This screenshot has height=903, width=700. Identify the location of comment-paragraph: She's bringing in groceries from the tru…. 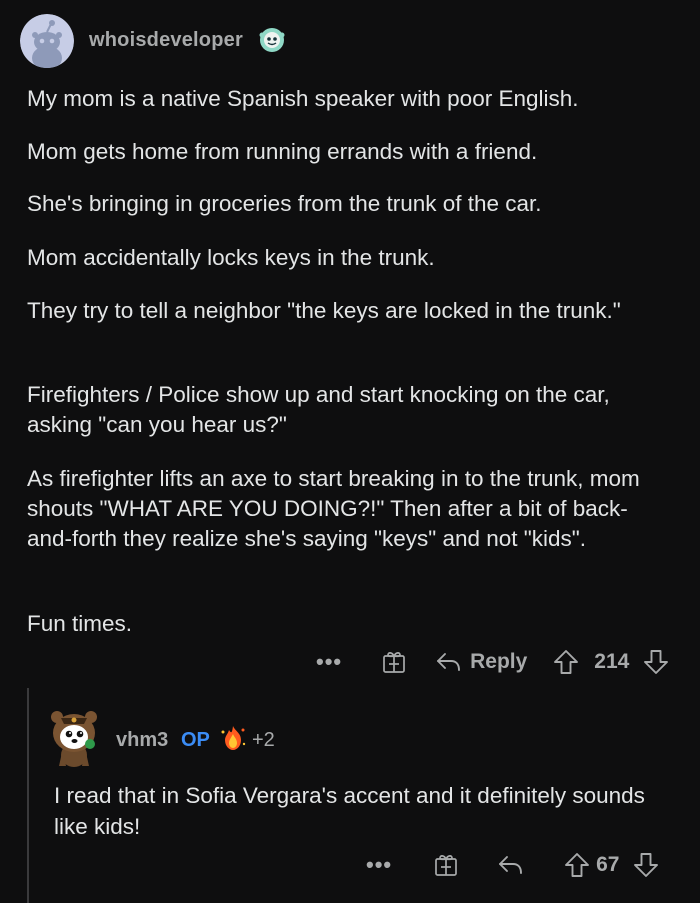
(284, 203).